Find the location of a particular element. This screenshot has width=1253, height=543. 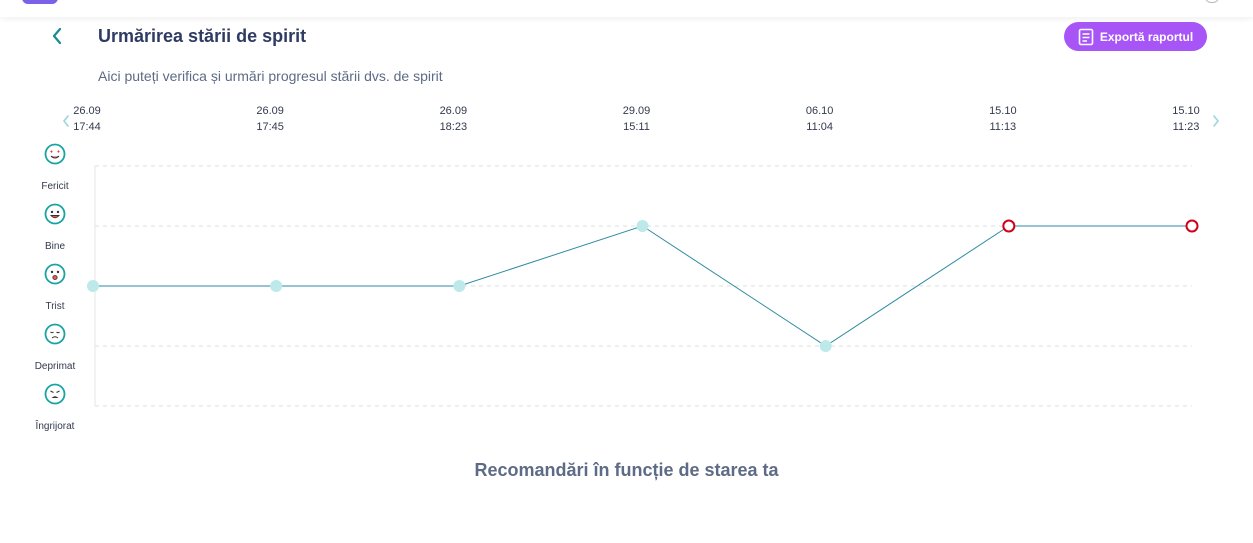

recommendations-title: Recomandări în funcție de starea ta is located at coordinates (626, 470).